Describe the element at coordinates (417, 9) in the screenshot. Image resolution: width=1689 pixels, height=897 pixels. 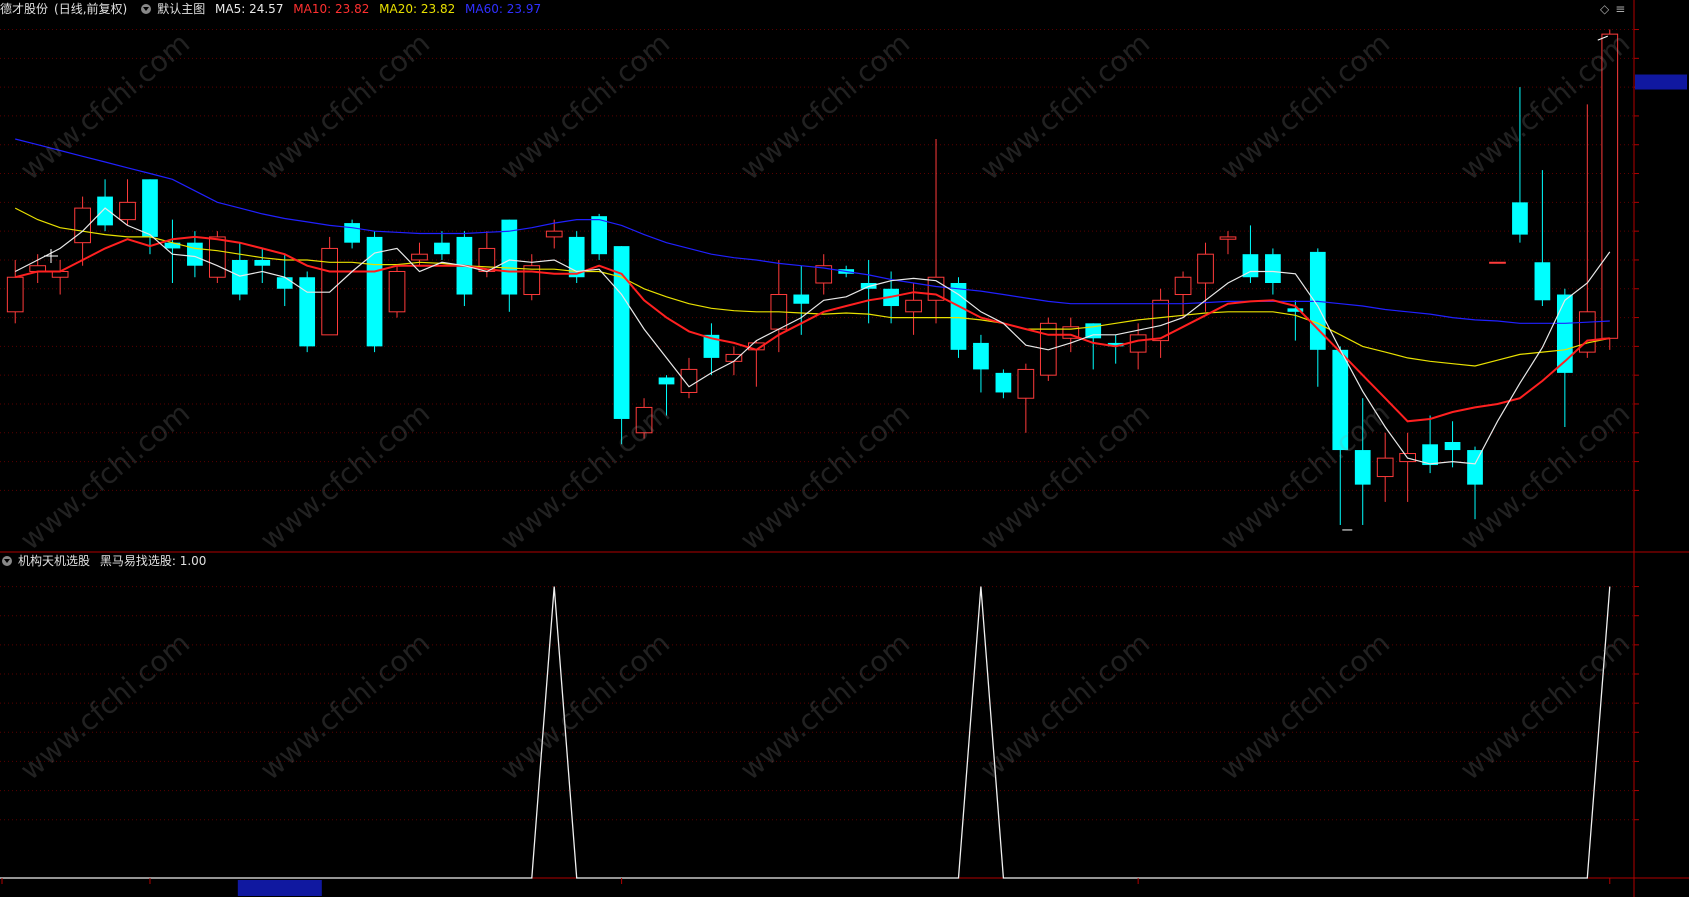
I see `ma20-value: MA20: 23.82` at that location.